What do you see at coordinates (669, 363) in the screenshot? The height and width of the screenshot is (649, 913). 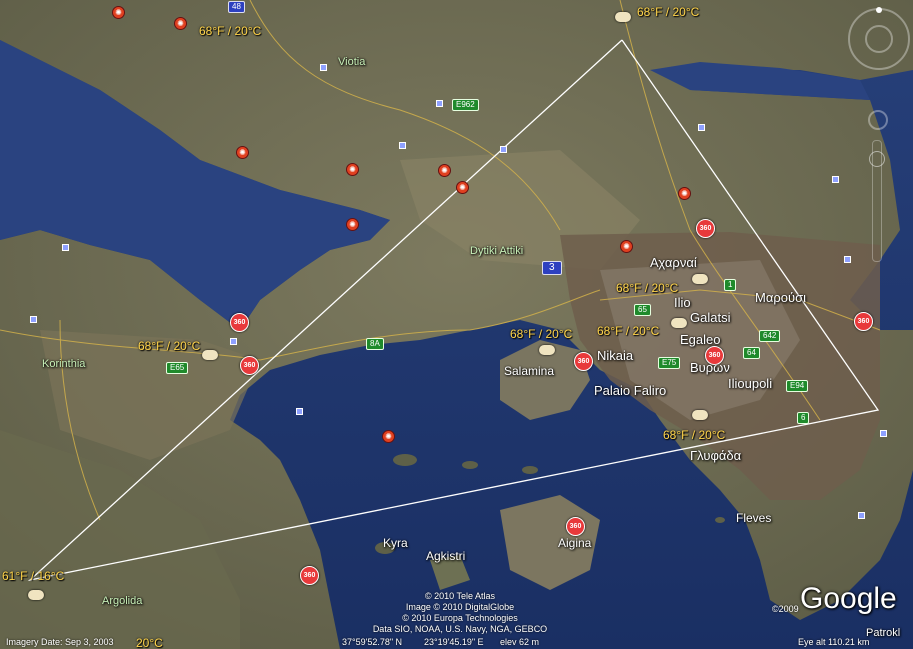 I see `road-shield: E75` at bounding box center [669, 363].